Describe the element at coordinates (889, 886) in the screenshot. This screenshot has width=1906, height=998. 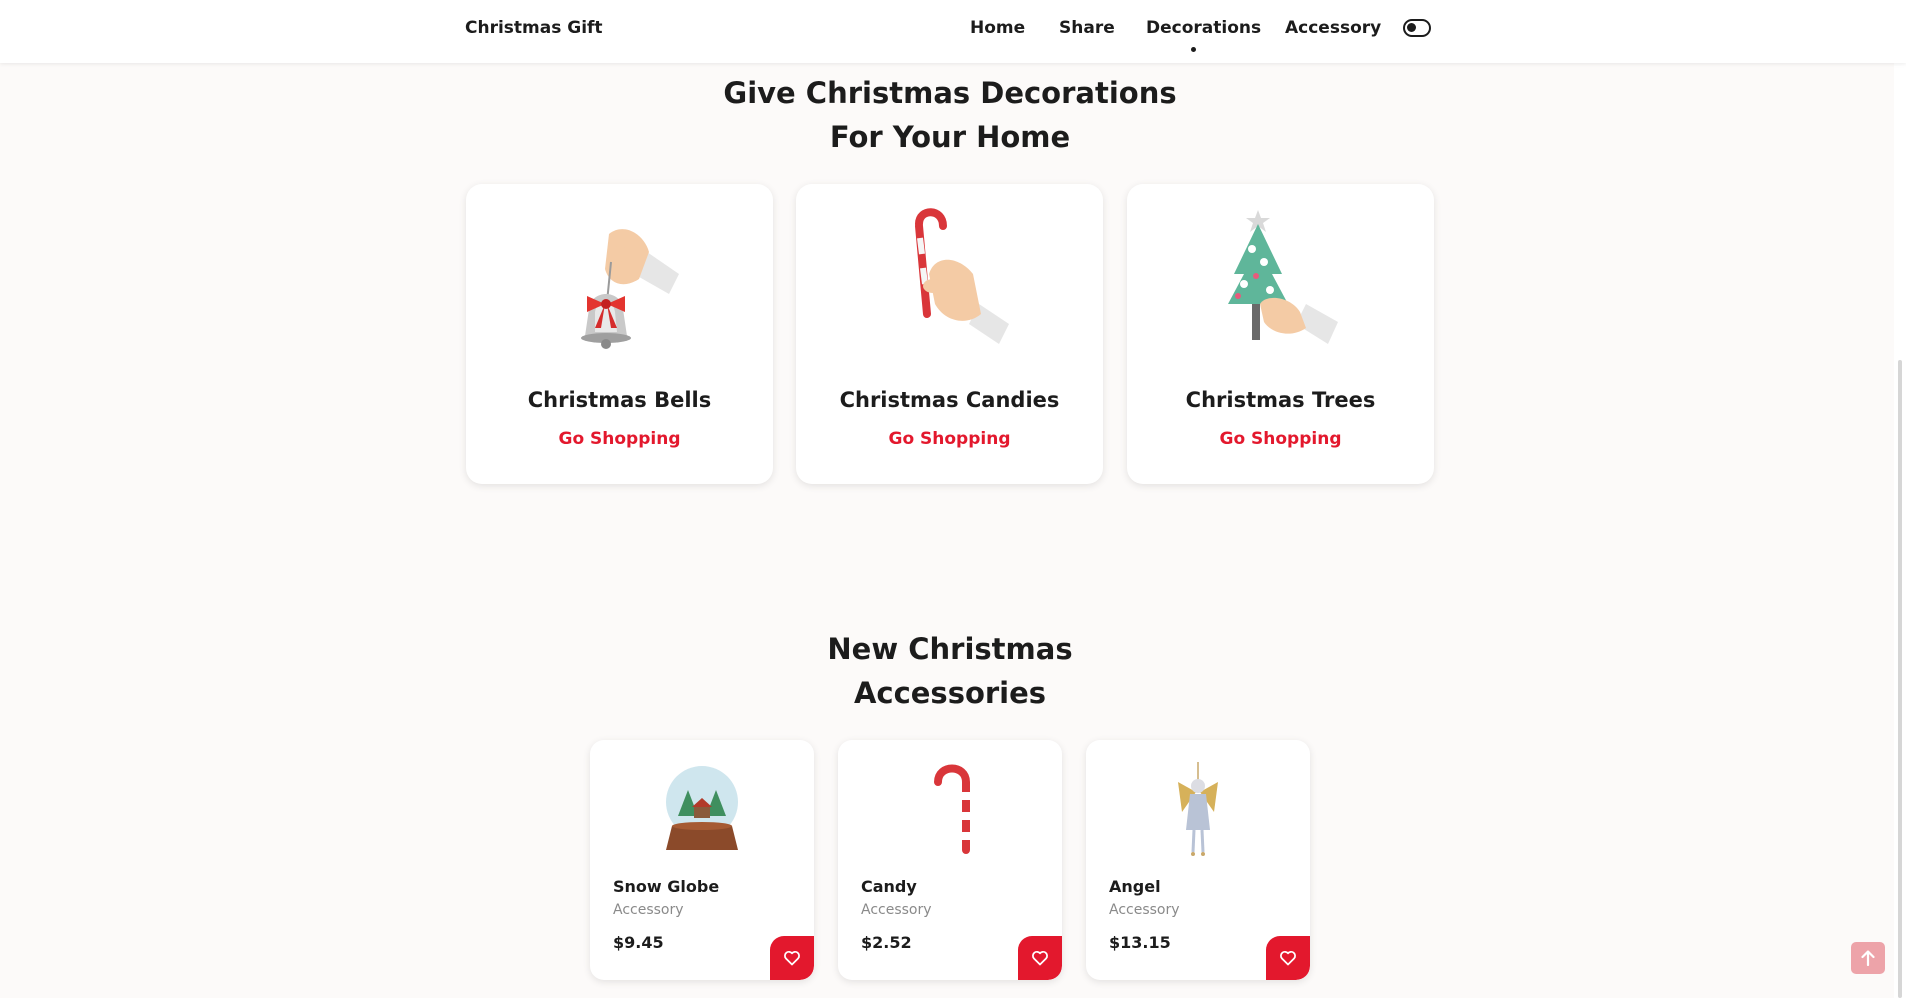
I see `product-name: Candy` at that location.